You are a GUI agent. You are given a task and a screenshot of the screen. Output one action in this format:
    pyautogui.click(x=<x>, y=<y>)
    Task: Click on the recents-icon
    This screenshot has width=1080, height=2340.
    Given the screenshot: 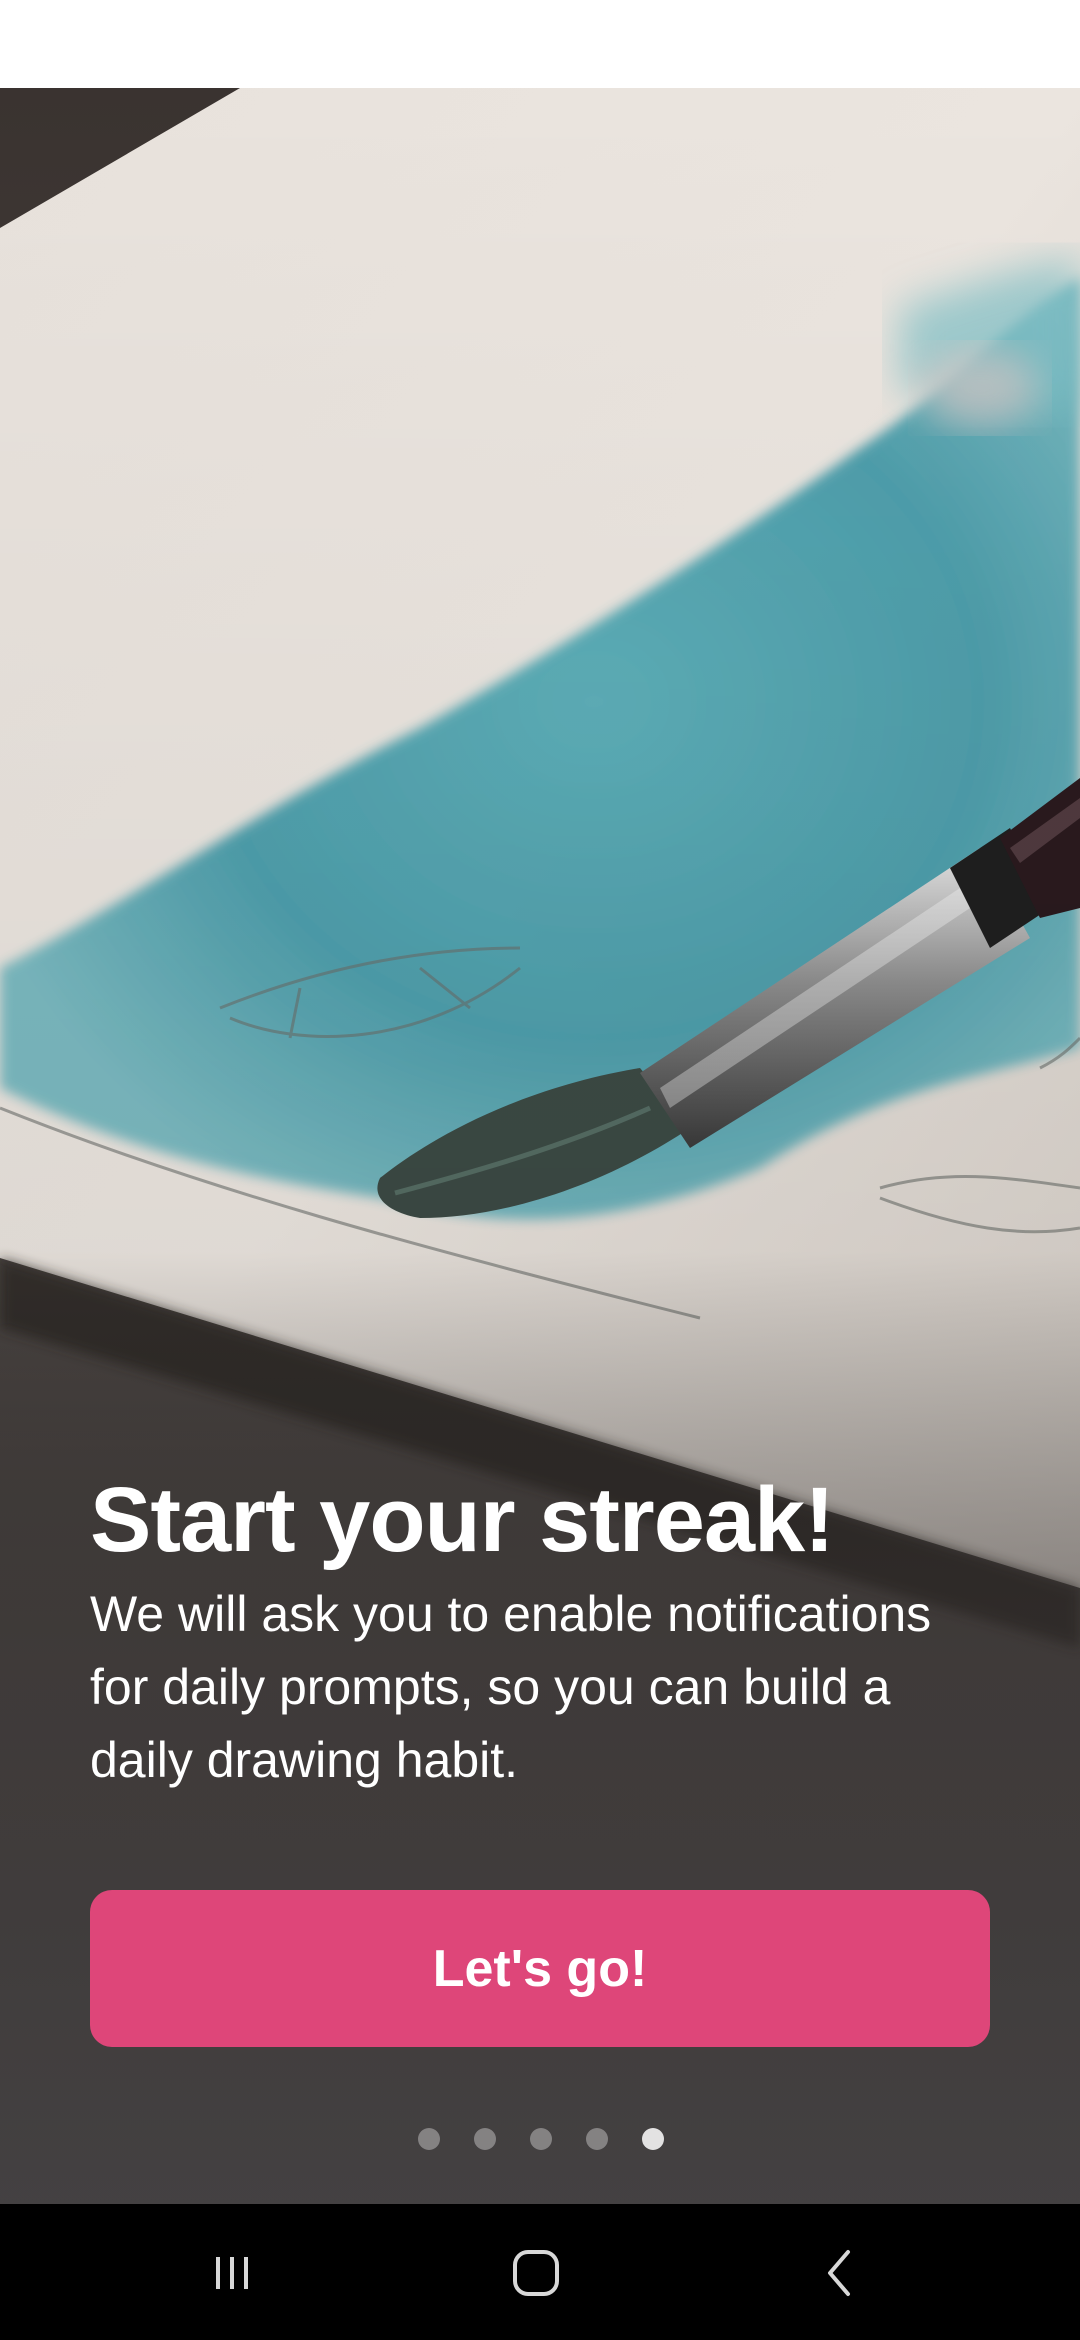 What is the action you would take?
    pyautogui.click(x=232, y=2273)
    